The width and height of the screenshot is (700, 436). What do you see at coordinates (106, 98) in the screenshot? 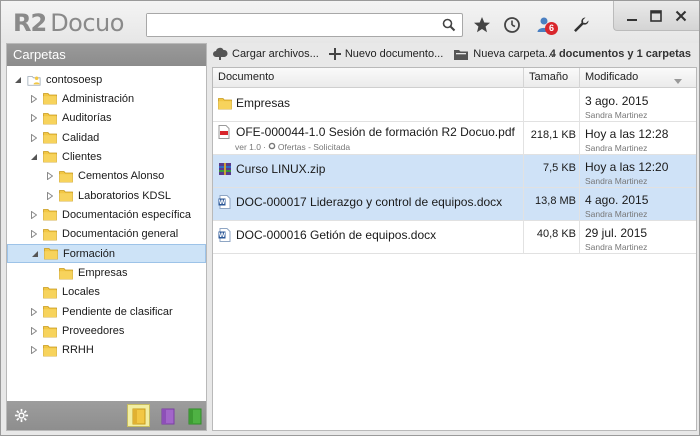
I see `tree-item-administración: Administración` at bounding box center [106, 98].